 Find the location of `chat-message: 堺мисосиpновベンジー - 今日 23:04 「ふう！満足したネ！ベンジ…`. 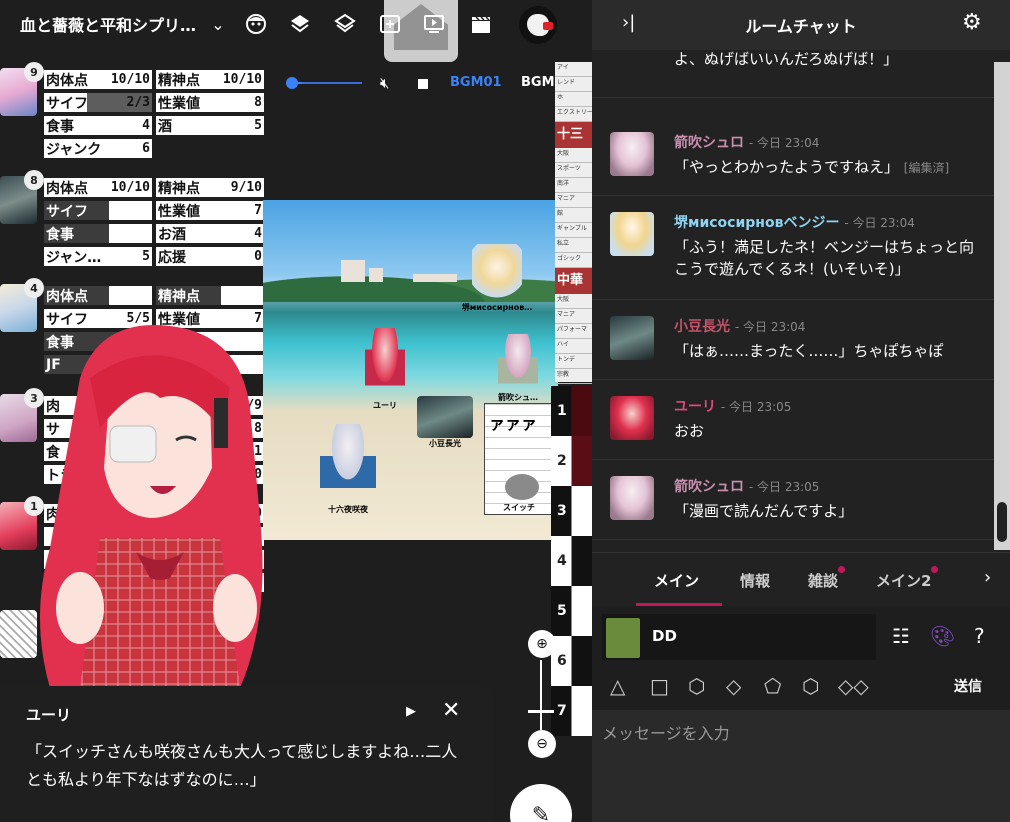

chat-message: 堺мисосиpновベンジー - 今日 23:04 「ふう！満足したネ！ベンジ… is located at coordinates (793, 248).